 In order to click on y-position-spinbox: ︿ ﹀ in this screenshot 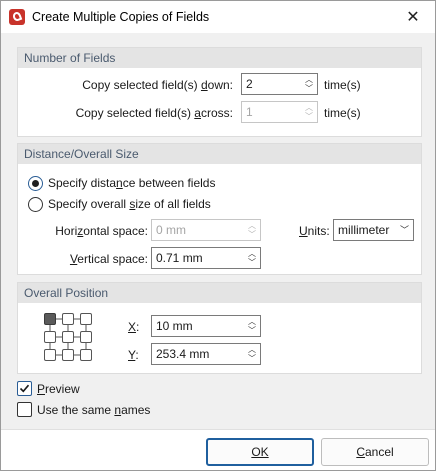, I will do `click(206, 354)`.